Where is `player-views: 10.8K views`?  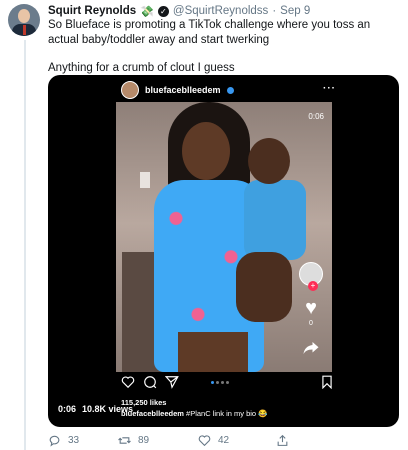 player-views: 10.8K views is located at coordinates (108, 409).